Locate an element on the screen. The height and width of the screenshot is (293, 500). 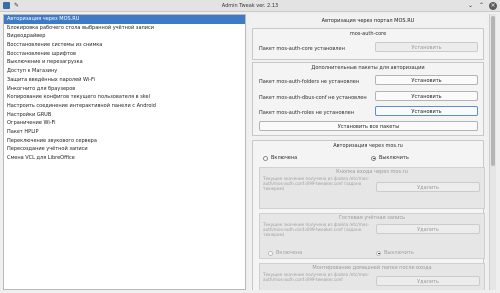
roles-status: Пакет mos-auth-roles не установлен is located at coordinates (307, 113).